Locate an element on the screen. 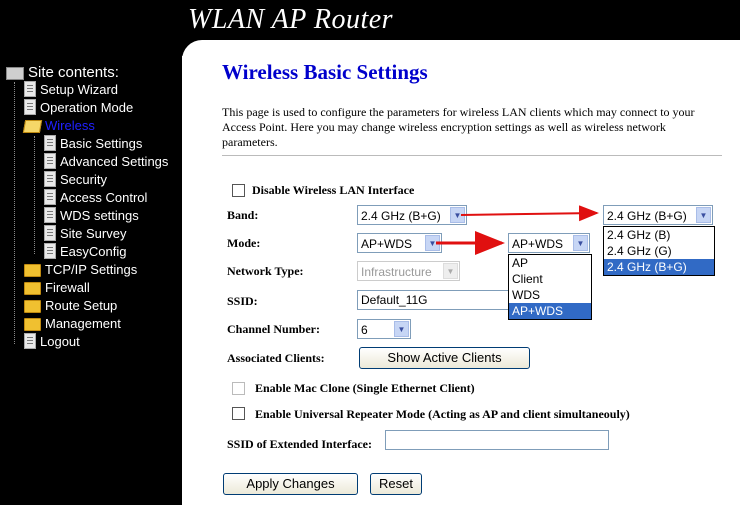  mode-select-expanded: AP+WDS ▼ is located at coordinates (549, 243).